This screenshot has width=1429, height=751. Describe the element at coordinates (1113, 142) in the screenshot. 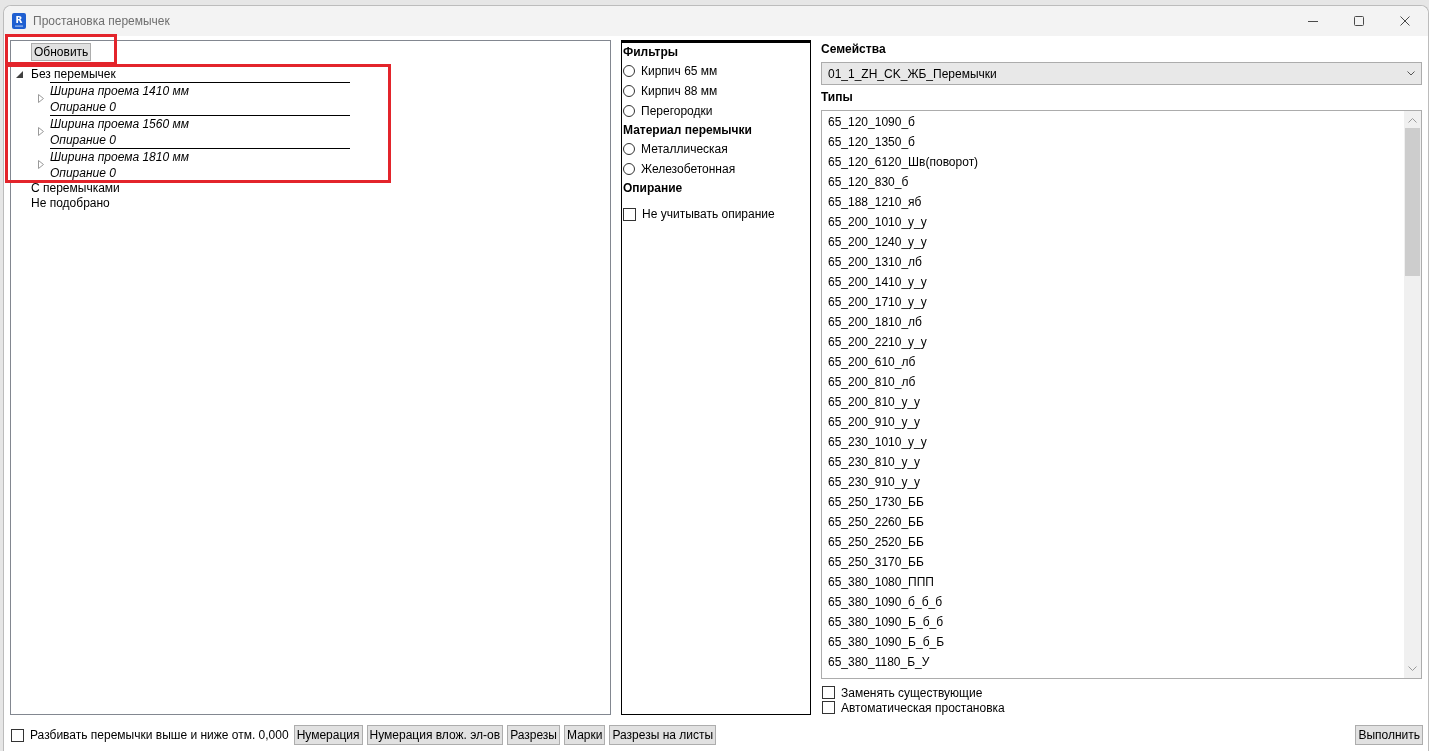

I see `list-item: 65_120_1350_б` at that location.